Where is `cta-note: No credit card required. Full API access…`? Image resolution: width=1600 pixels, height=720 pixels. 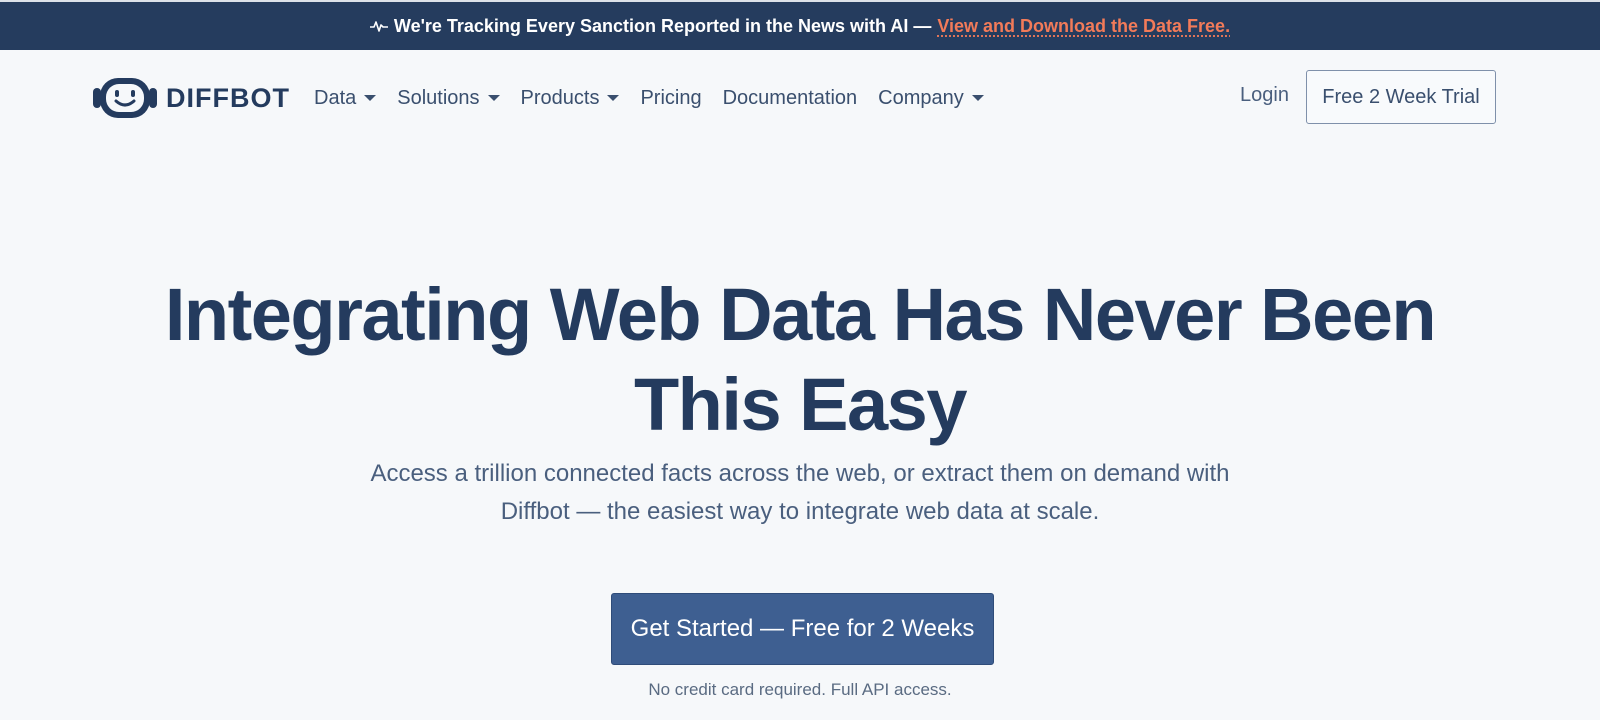 cta-note: No credit card required. Full API access… is located at coordinates (800, 689).